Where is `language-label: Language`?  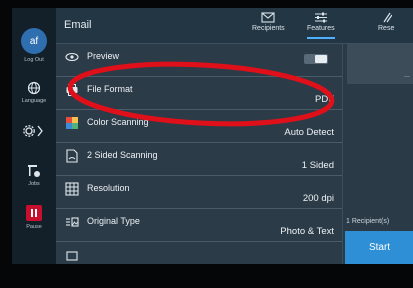 language-label: Language is located at coordinates (34, 101).